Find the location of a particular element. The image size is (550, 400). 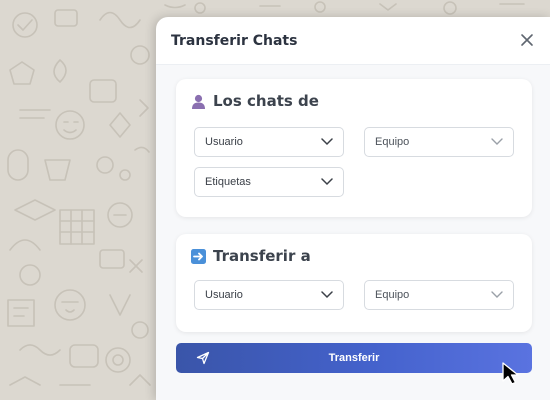

to-section-header: Transferir a is located at coordinates (251, 256).